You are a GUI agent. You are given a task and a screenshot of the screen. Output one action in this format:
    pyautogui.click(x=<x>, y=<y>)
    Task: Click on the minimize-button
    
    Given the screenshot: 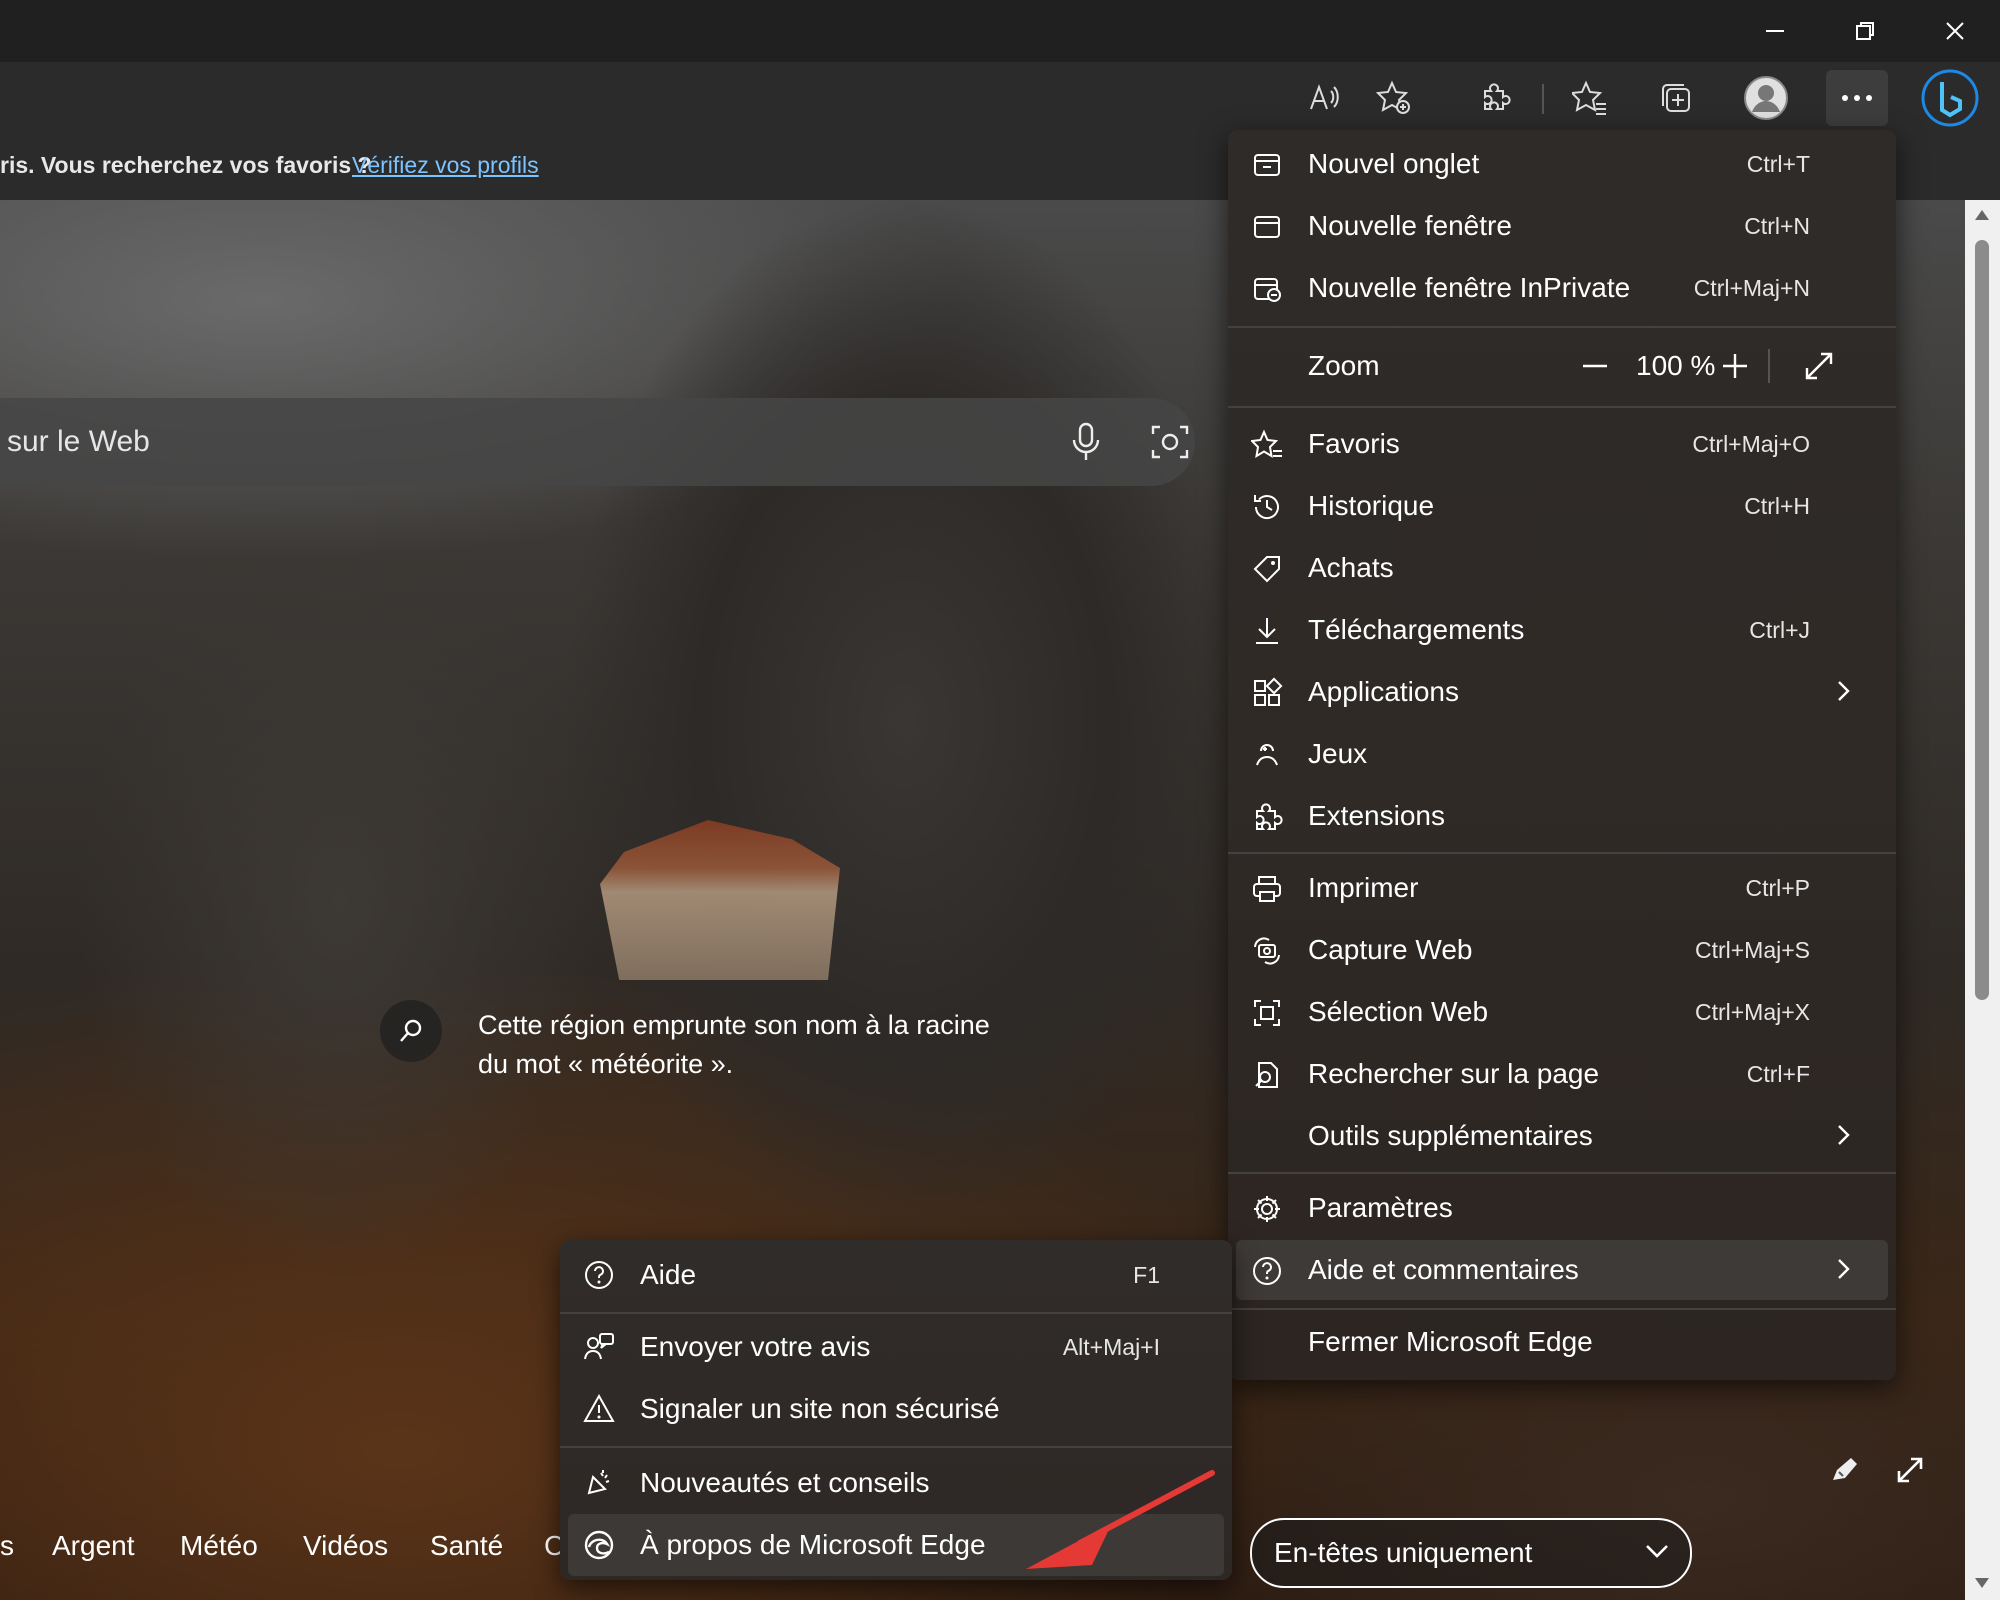 What is the action you would take?
    pyautogui.click(x=1775, y=31)
    